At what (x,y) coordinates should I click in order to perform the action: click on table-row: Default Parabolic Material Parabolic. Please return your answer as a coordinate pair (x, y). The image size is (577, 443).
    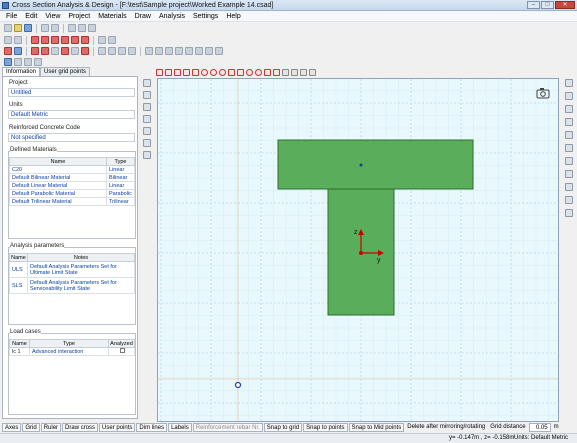
    Looking at the image, I should click on (72, 193).